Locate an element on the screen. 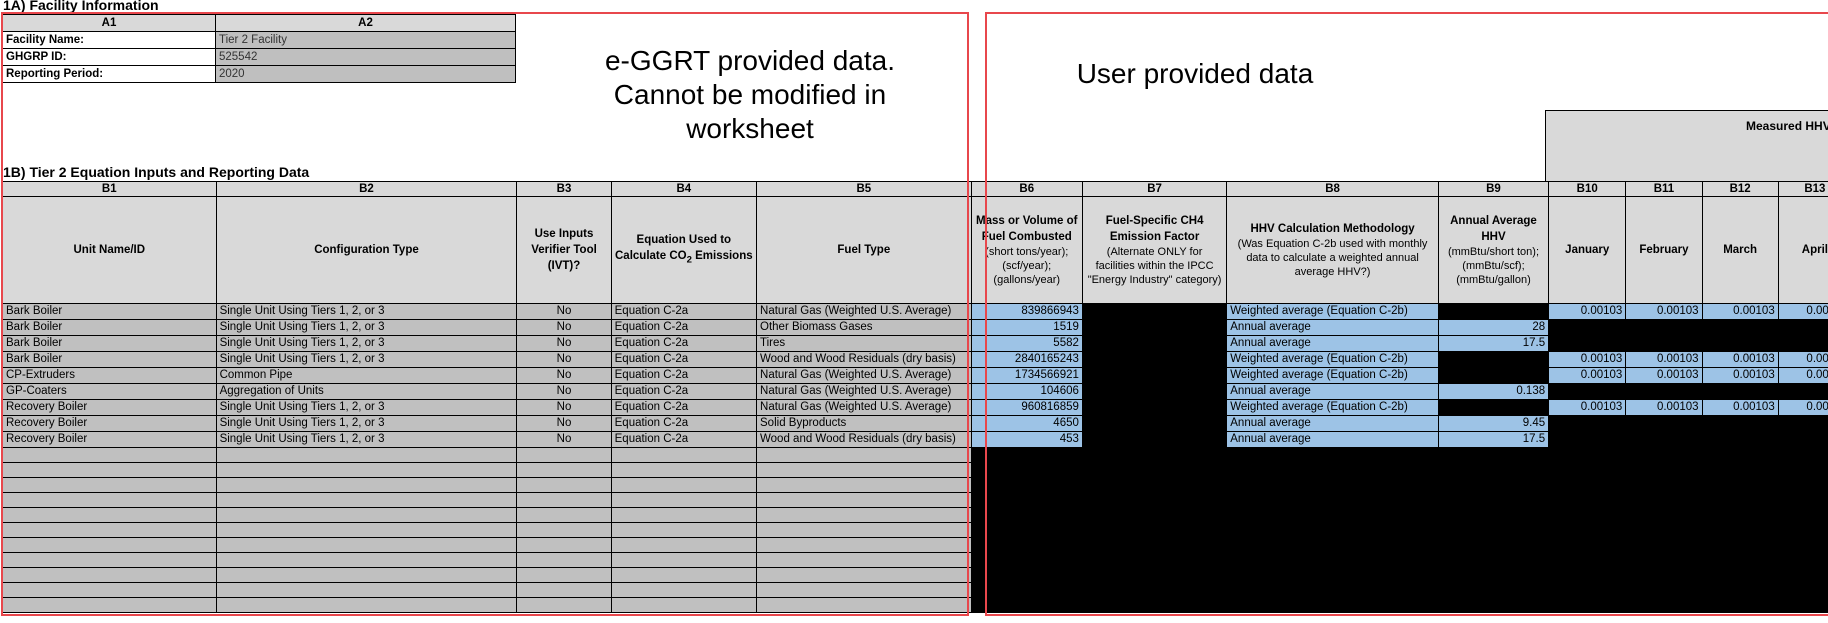 The width and height of the screenshot is (1828, 623). fuel-type-cell: Natural Gas (Weighted U.S. Average) is located at coordinates (864, 375).